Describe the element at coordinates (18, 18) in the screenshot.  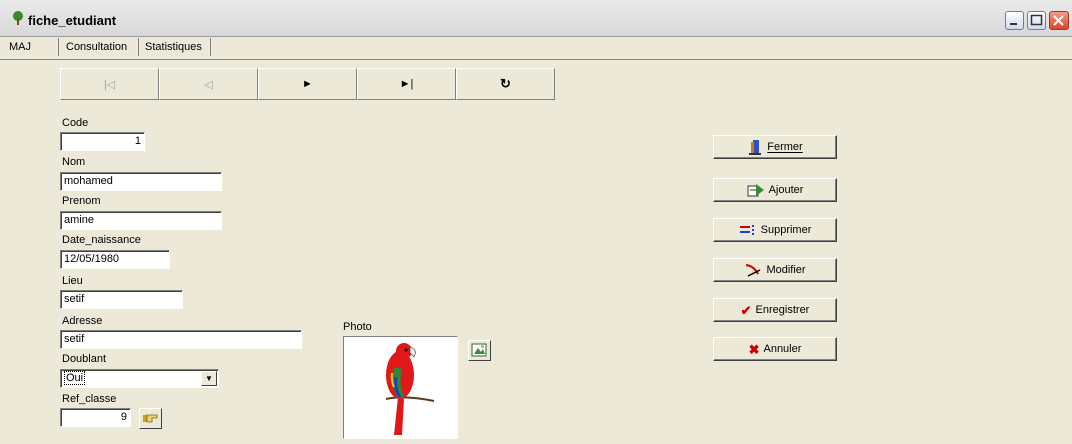
I see `app-icon` at that location.